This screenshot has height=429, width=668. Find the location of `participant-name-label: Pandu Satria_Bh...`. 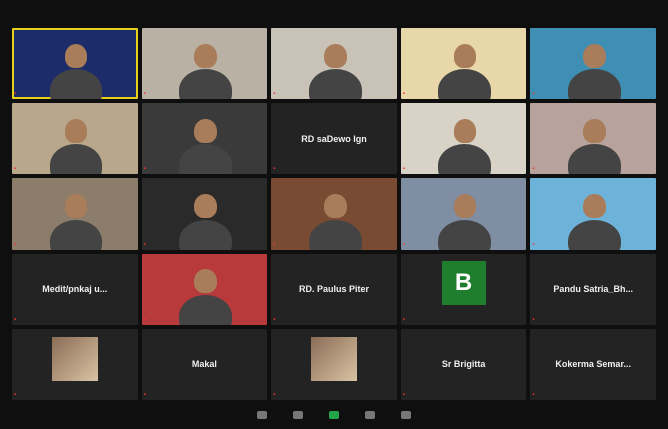

participant-name-label: Pandu Satria_Bh... is located at coordinates (593, 289).